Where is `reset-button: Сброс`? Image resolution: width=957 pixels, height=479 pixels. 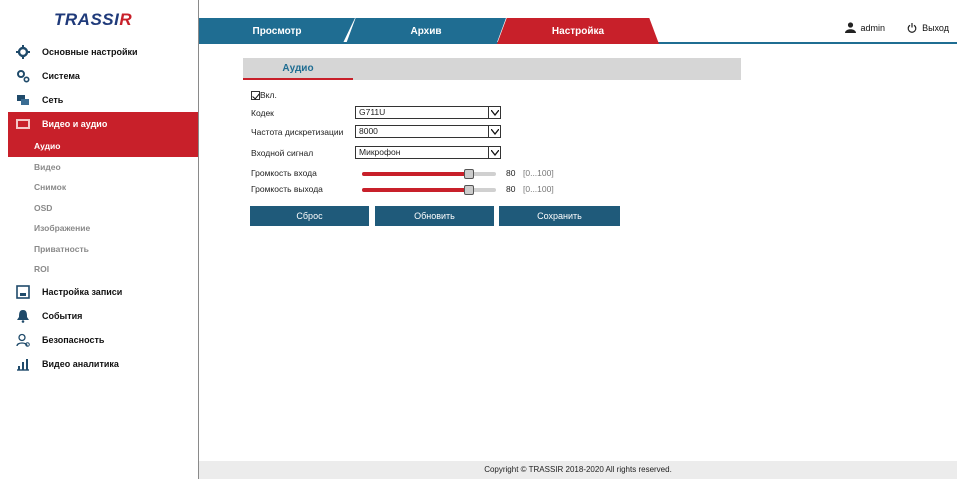 reset-button: Сброс is located at coordinates (309, 216).